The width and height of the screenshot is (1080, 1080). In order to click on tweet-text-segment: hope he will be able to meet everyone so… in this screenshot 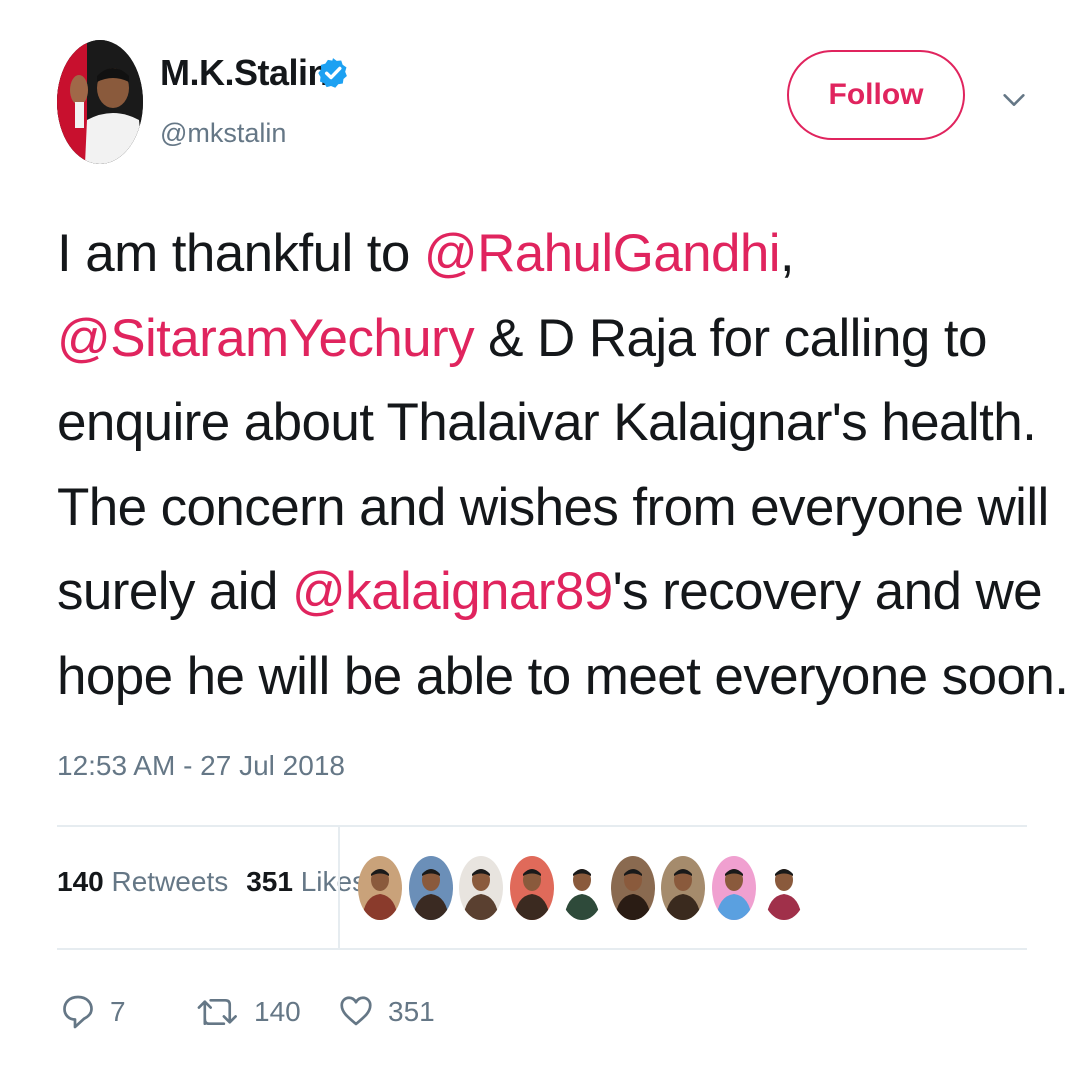, I will do `click(563, 676)`.